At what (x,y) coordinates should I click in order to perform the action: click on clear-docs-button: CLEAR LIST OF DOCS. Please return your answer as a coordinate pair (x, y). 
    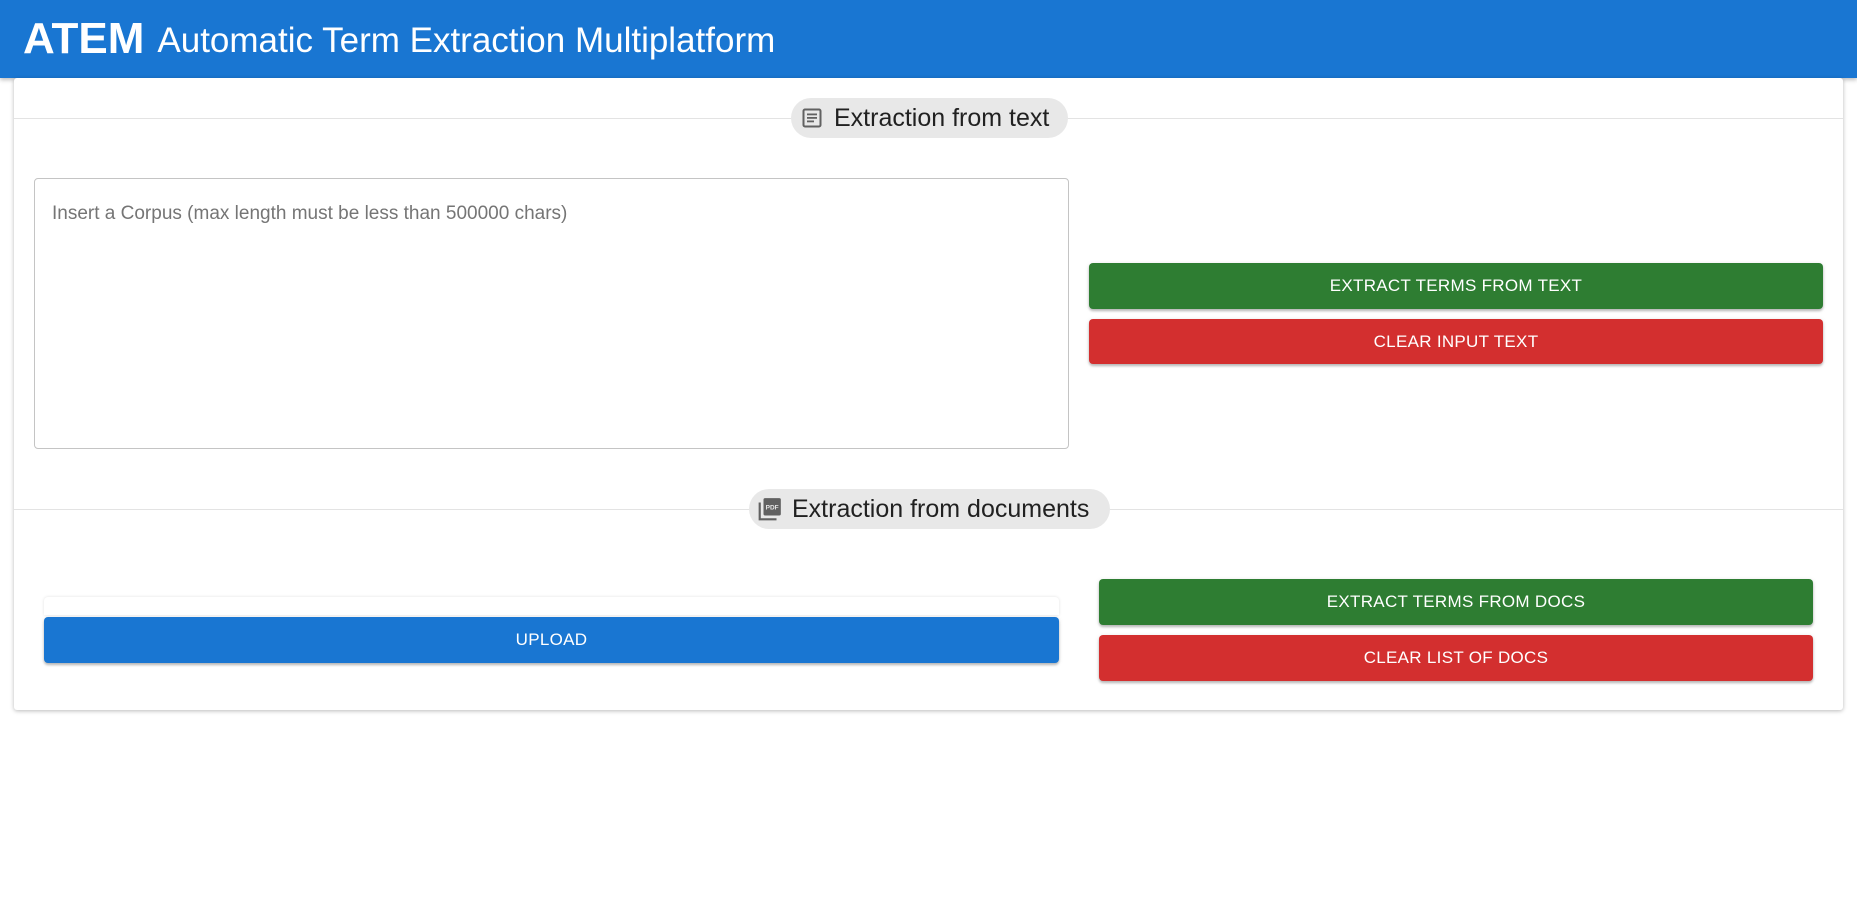
    Looking at the image, I should click on (1456, 658).